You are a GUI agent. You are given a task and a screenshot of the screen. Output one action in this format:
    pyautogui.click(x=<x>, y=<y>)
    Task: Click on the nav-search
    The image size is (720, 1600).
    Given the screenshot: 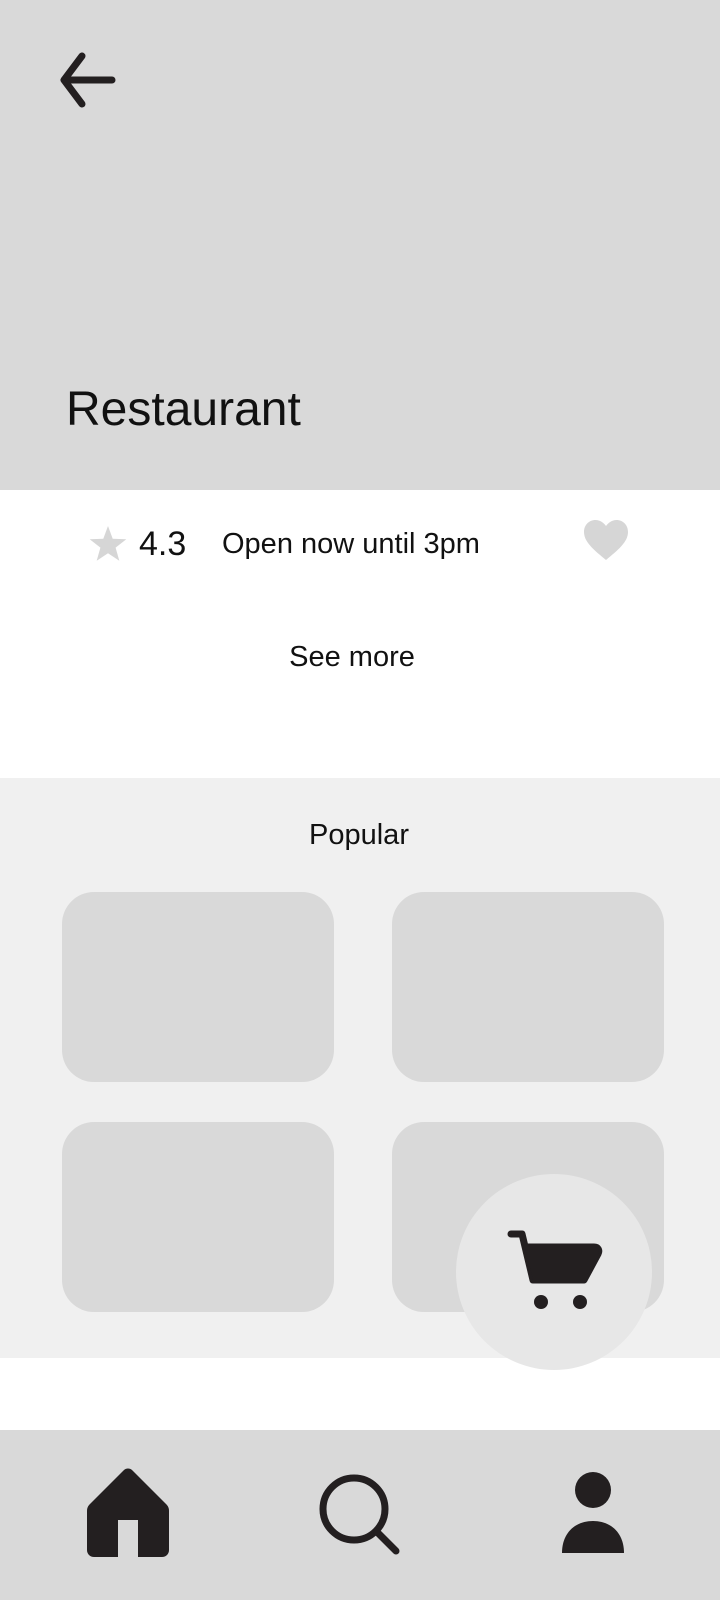 What is the action you would take?
    pyautogui.click(x=360, y=1515)
    